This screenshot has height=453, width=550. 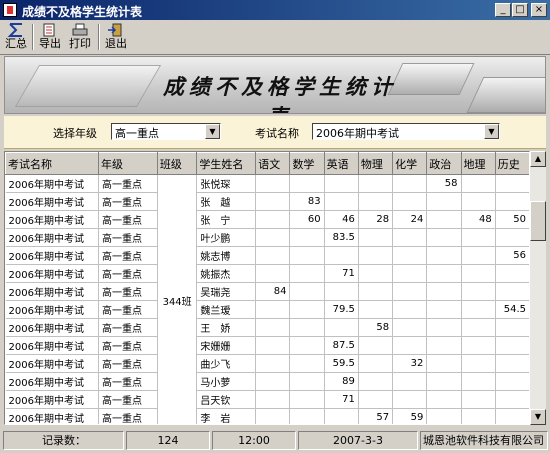 What do you see at coordinates (166, 131) in the screenshot?
I see `grade-select: 高一重点 ▼` at bounding box center [166, 131].